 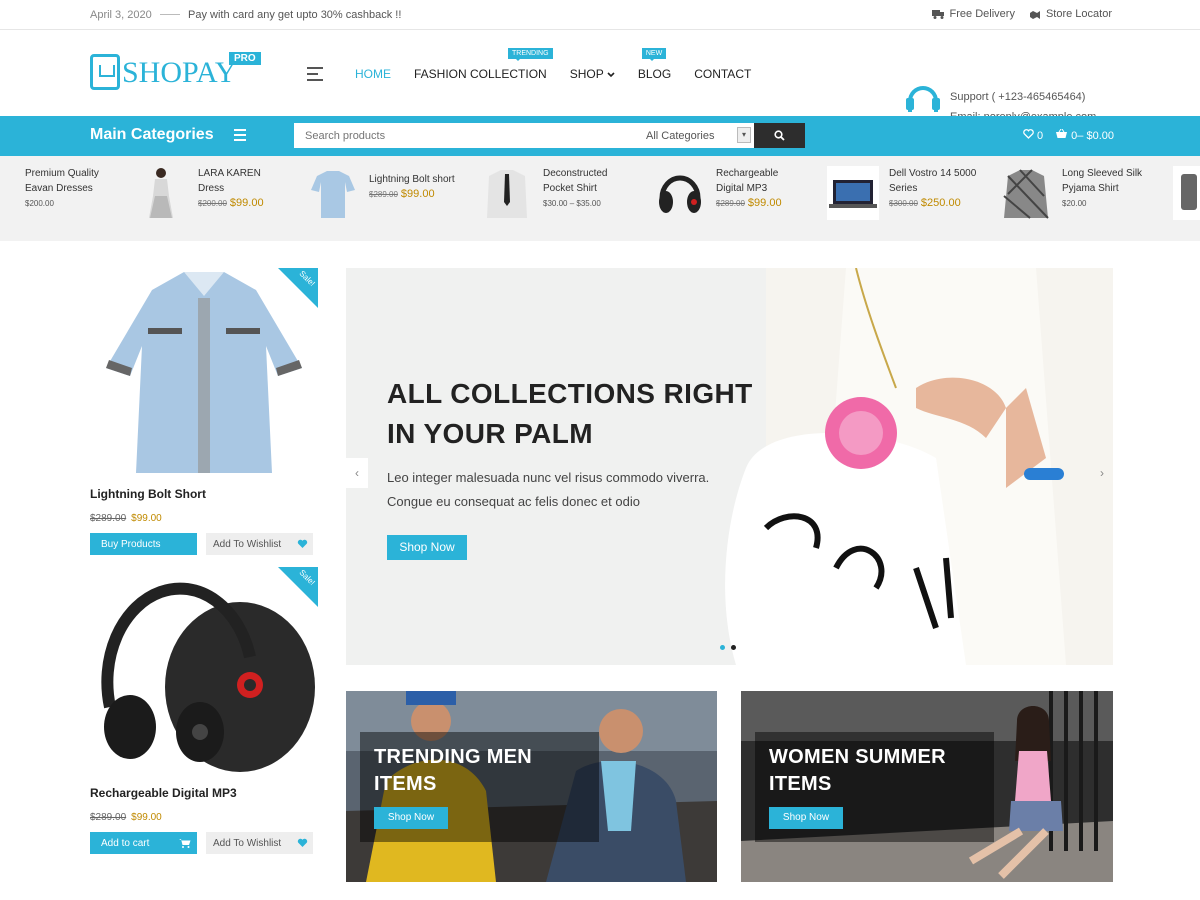 What do you see at coordinates (1186, 193) in the screenshot?
I see `strip-item` at bounding box center [1186, 193].